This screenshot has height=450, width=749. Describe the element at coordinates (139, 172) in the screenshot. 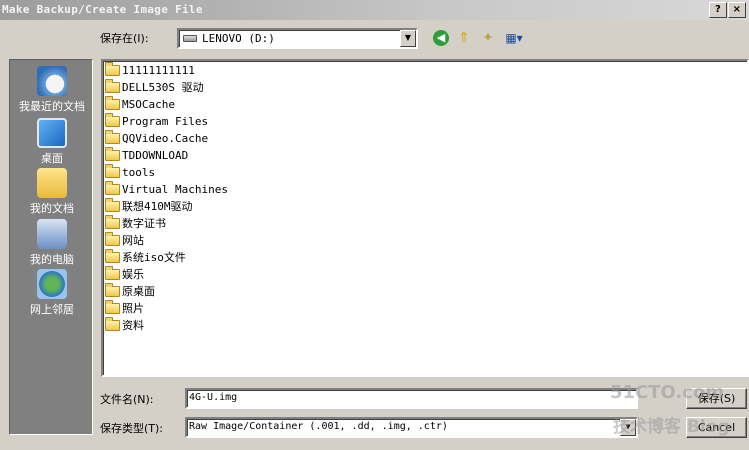

I see `folder-name: tools` at that location.